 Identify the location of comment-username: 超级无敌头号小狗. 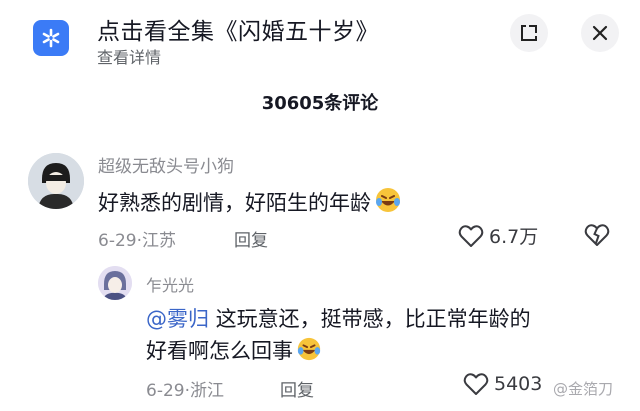
(166, 164).